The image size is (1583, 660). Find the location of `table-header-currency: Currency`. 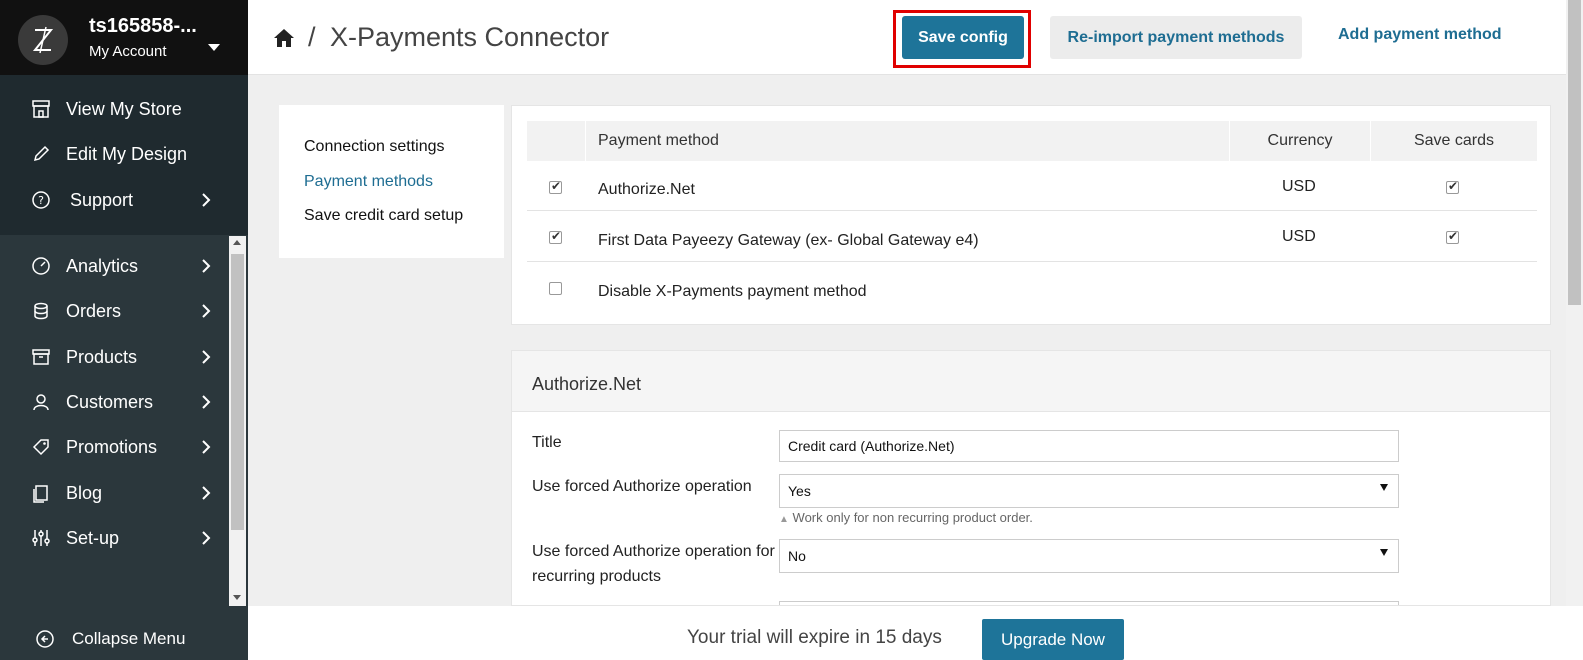

table-header-currency: Currency is located at coordinates (1300, 141).